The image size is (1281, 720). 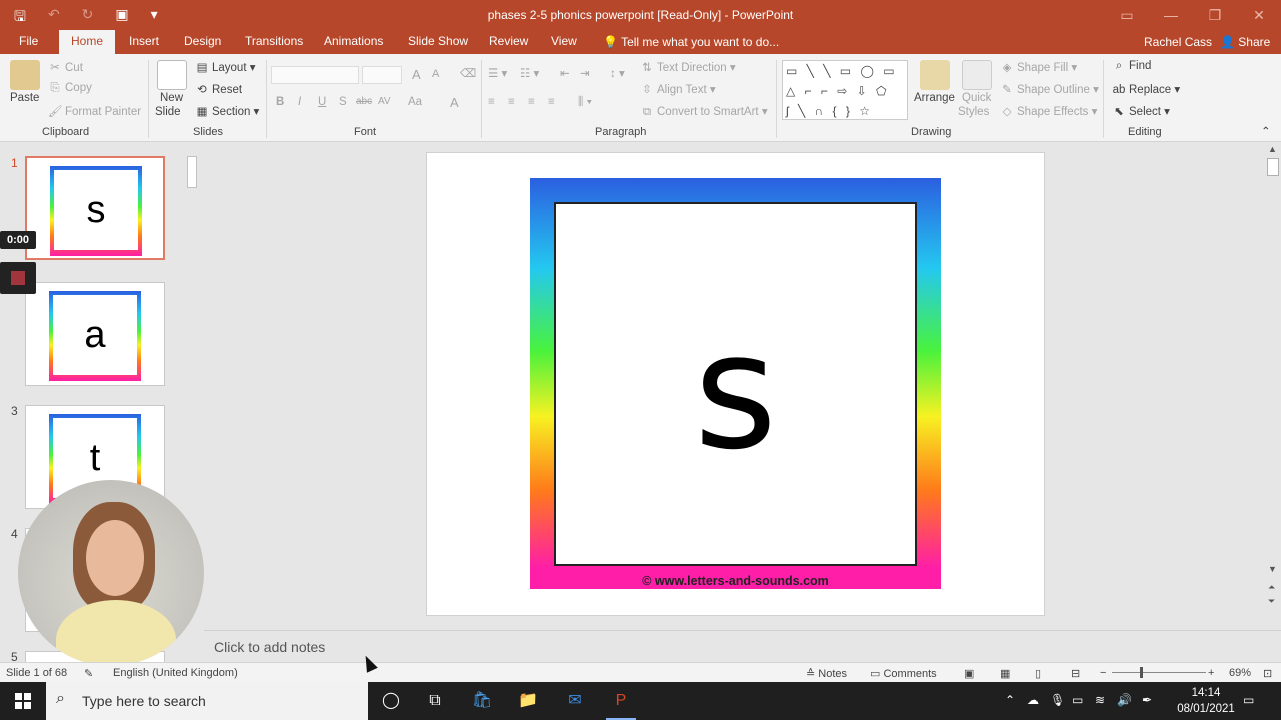 What do you see at coordinates (1039, 67) in the screenshot?
I see `shape-fill-button: ◈ Shape Fill ▾` at bounding box center [1039, 67].